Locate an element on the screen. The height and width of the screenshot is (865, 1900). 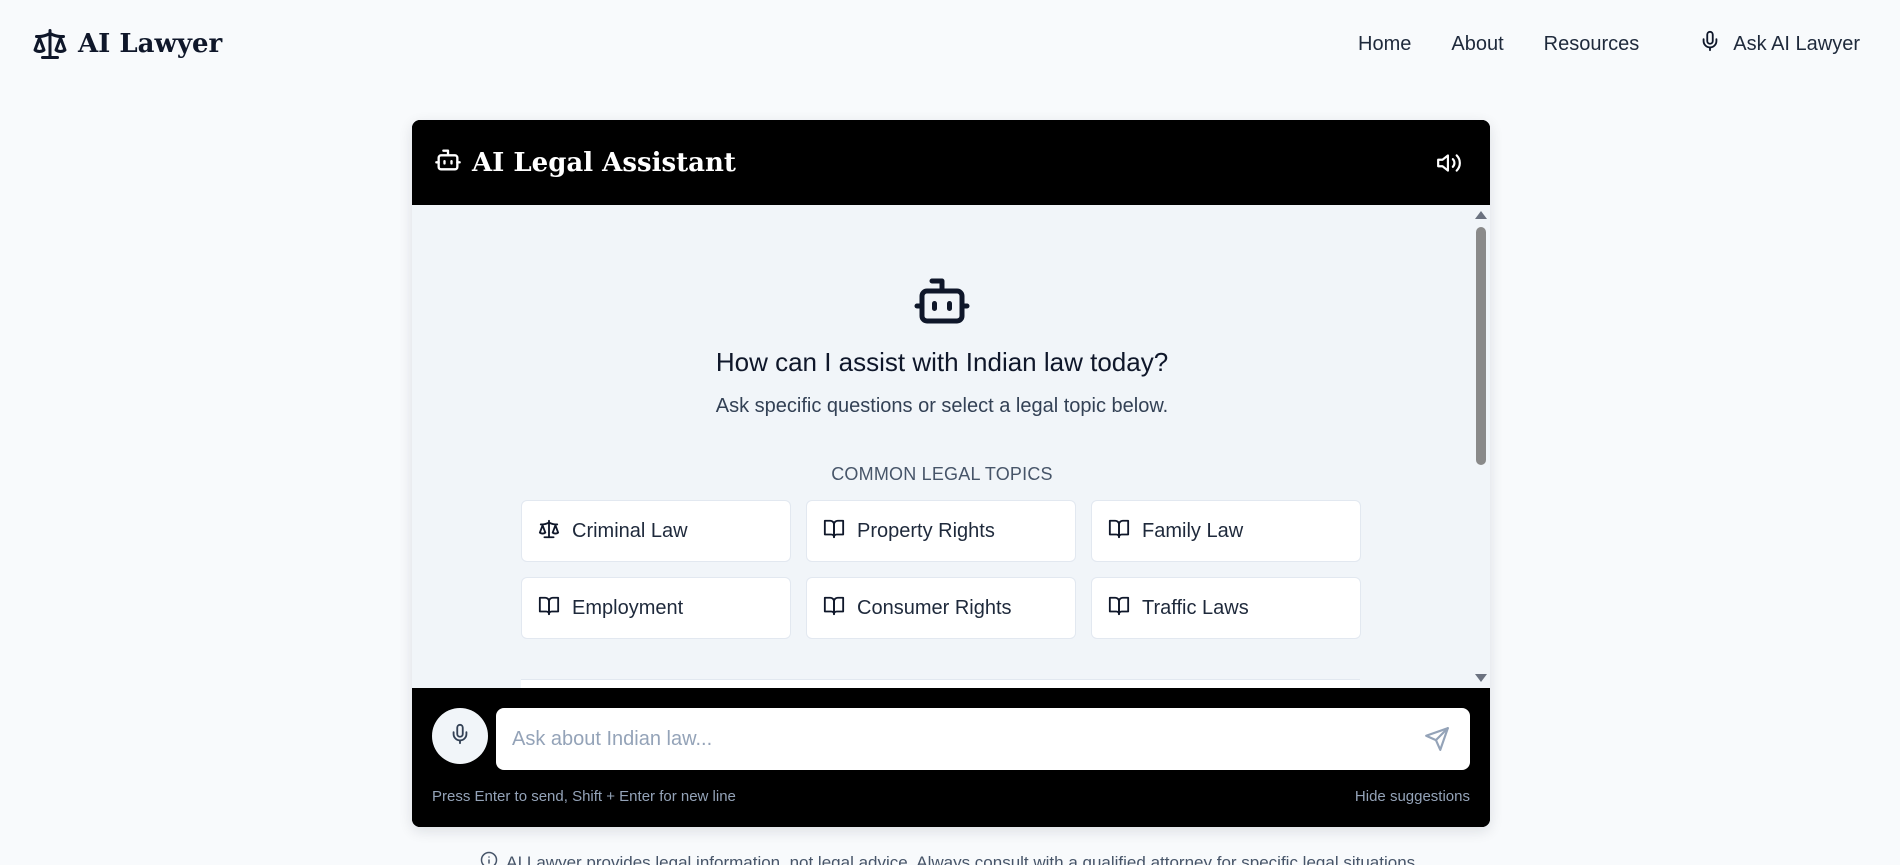
ask-ai-lawyer-button: Ask AI Lawyer is located at coordinates (1779, 44).